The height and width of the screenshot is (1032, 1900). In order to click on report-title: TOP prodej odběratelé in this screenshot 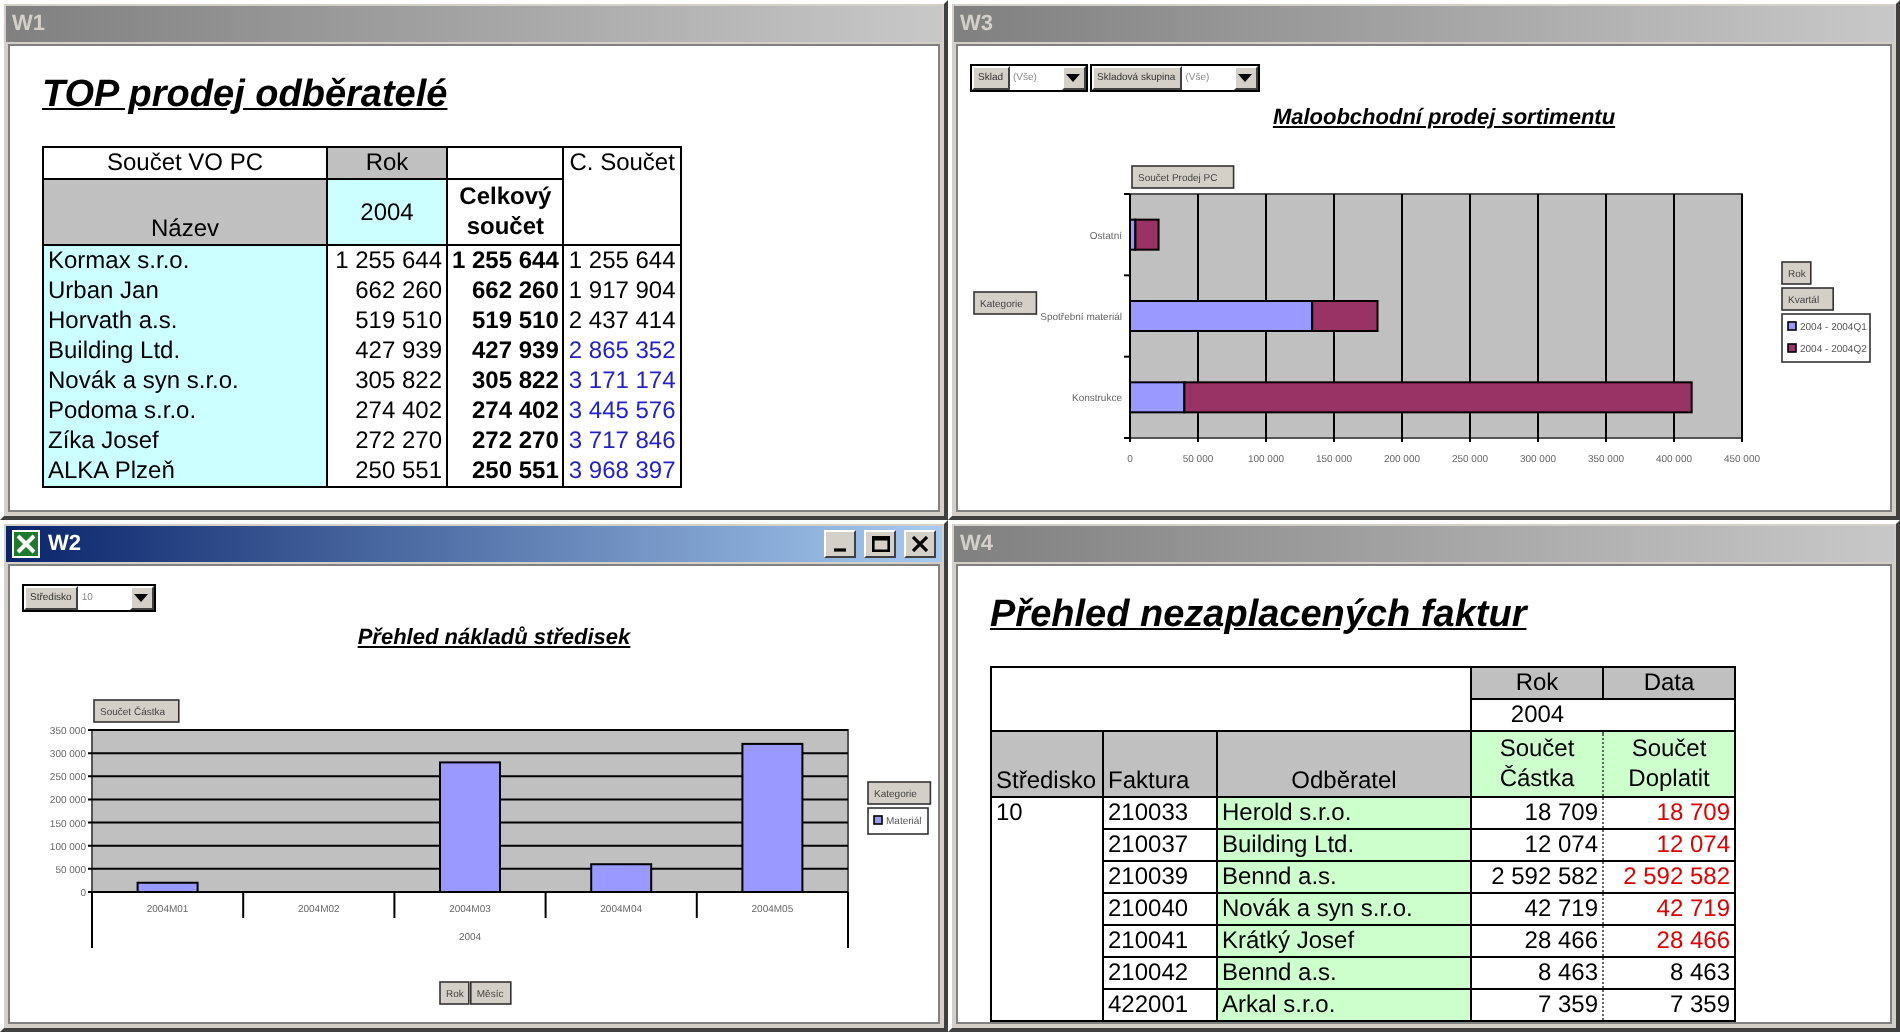, I will do `click(245, 96)`.